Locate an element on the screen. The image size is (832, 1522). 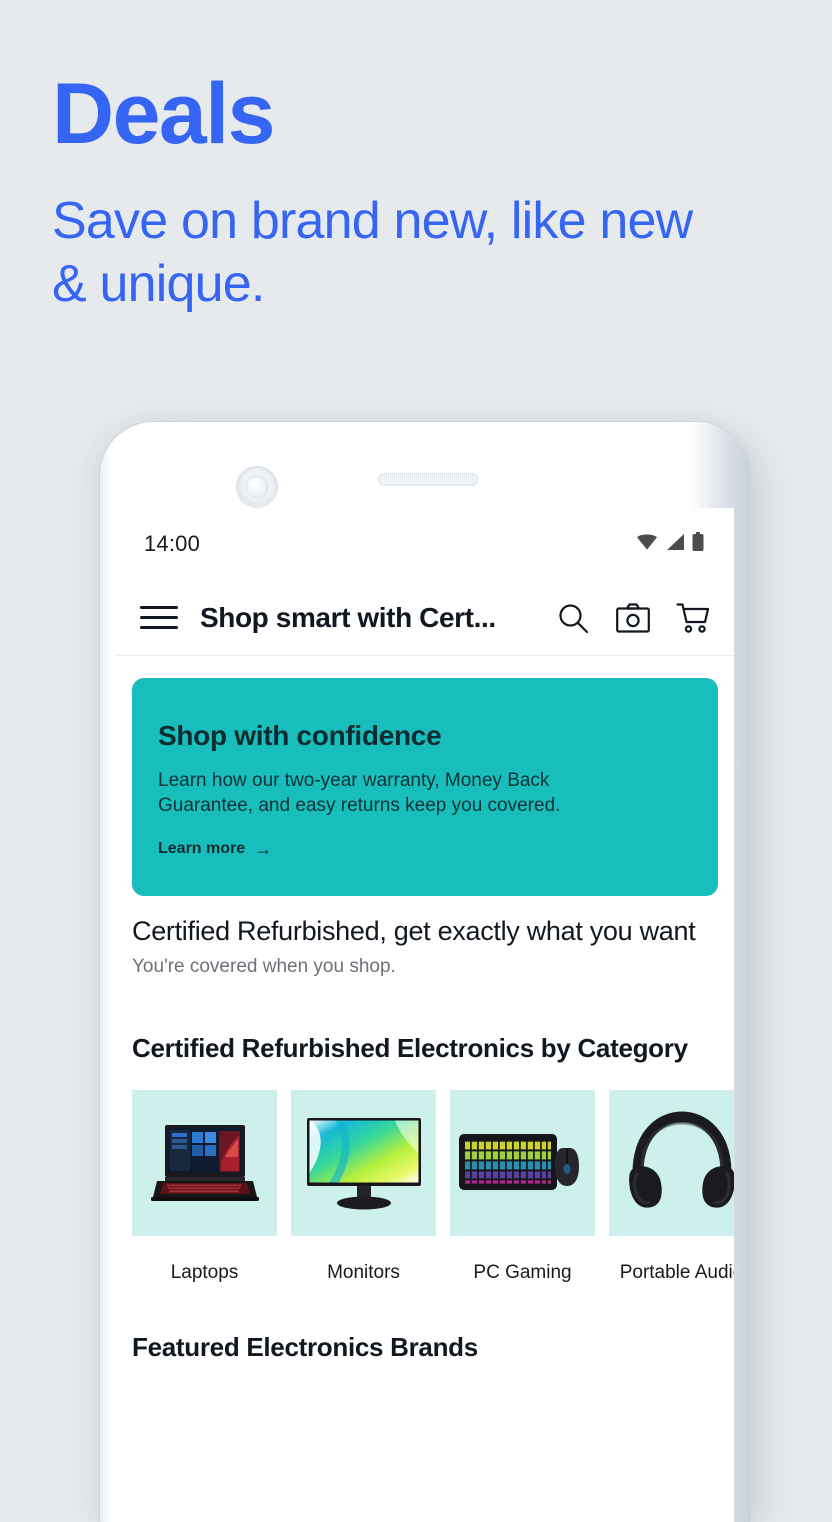
front-camera-icon is located at coordinates (257, 487).